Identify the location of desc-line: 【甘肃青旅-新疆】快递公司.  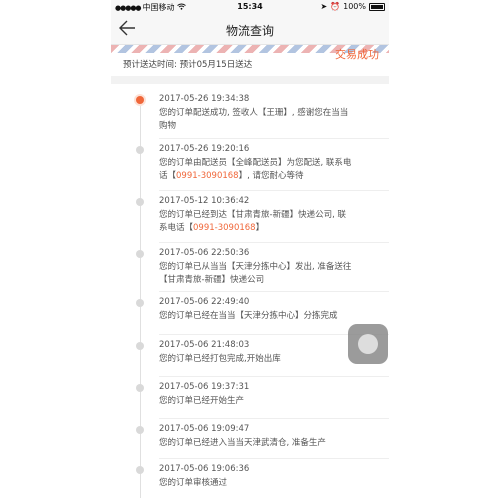
(212, 280).